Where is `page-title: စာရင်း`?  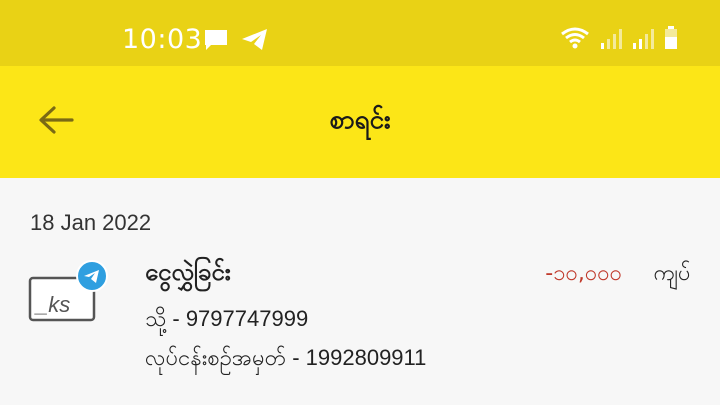
page-title: စာရင်း is located at coordinates (360, 120).